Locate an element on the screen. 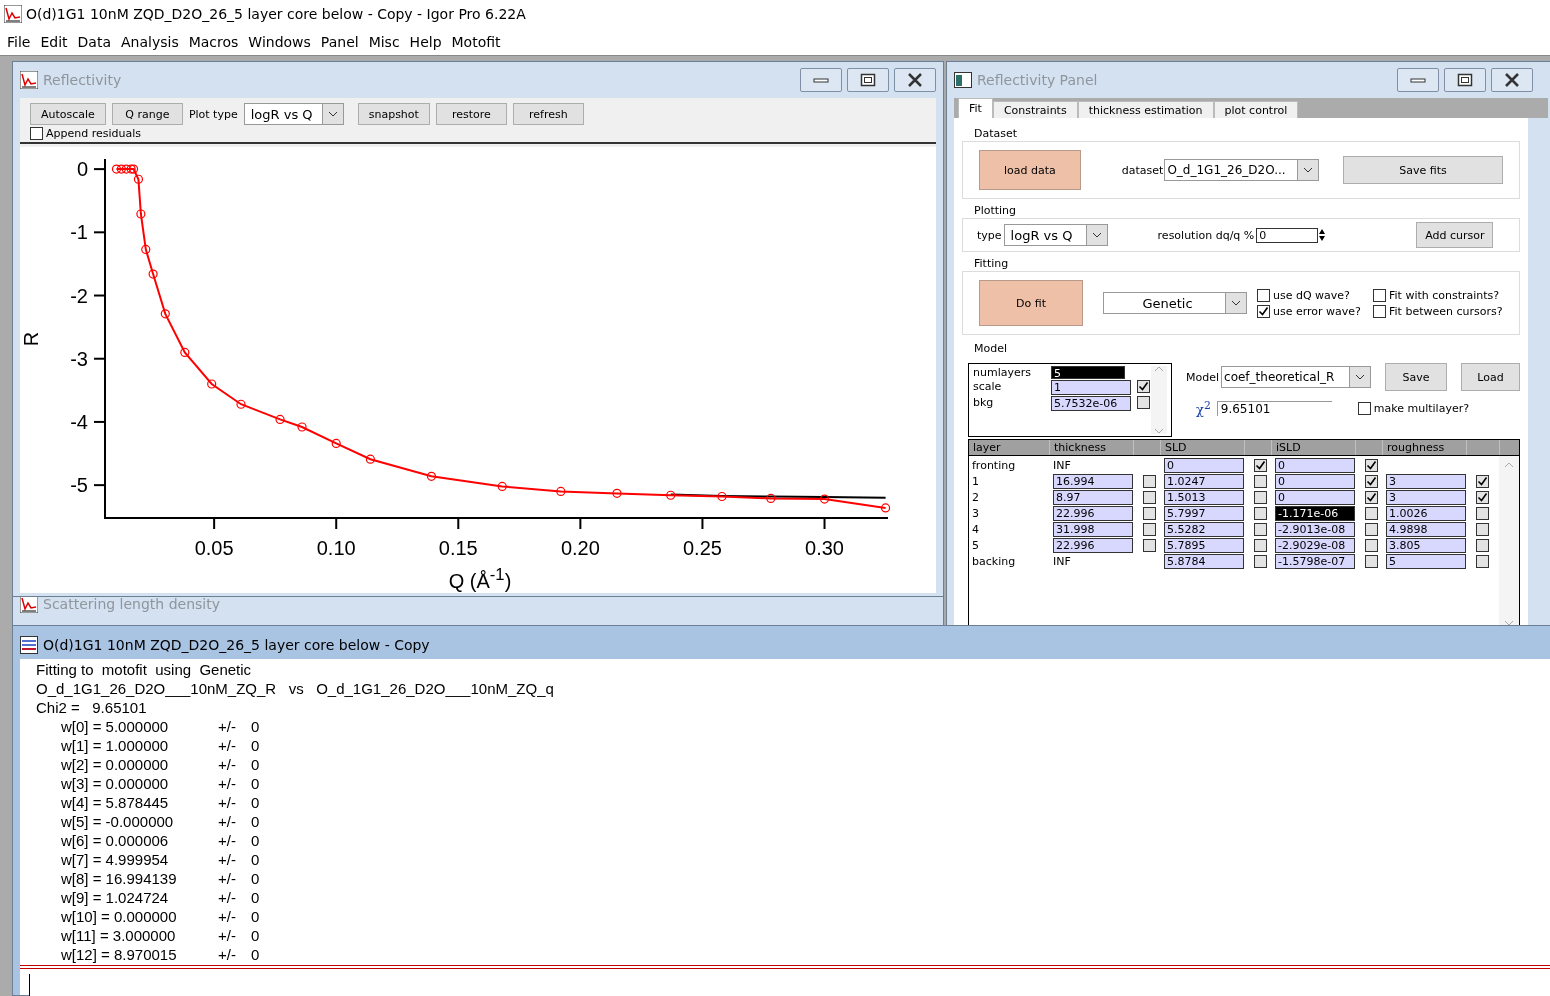  model-label: Model is located at coordinates (1203, 377).